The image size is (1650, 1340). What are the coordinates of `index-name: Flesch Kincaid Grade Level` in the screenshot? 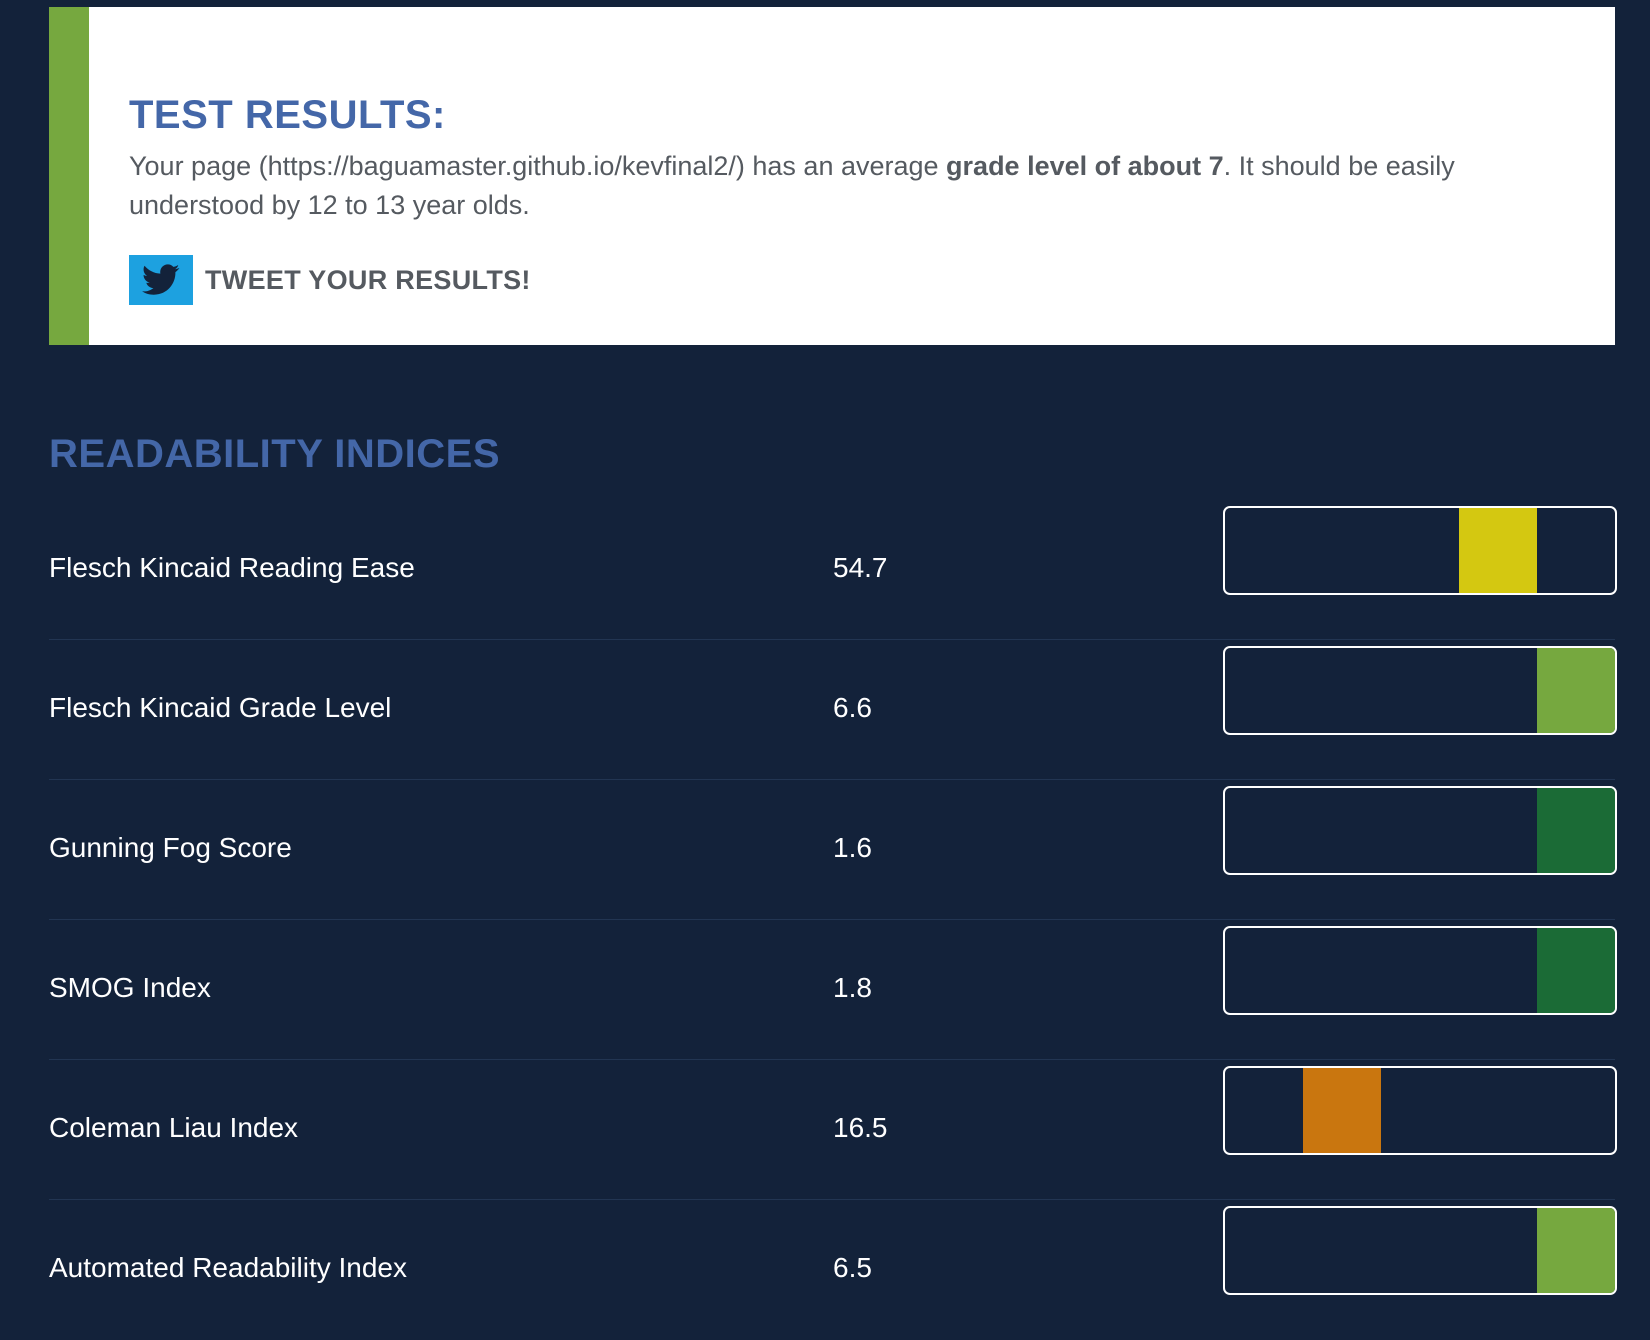 It's located at (220, 707).